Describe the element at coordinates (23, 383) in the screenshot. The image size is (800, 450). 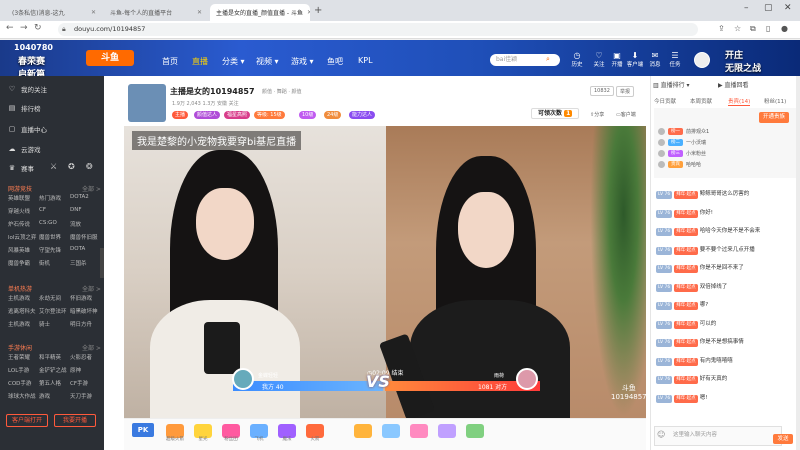
I see `sidebar-game-link: COD手游` at that location.